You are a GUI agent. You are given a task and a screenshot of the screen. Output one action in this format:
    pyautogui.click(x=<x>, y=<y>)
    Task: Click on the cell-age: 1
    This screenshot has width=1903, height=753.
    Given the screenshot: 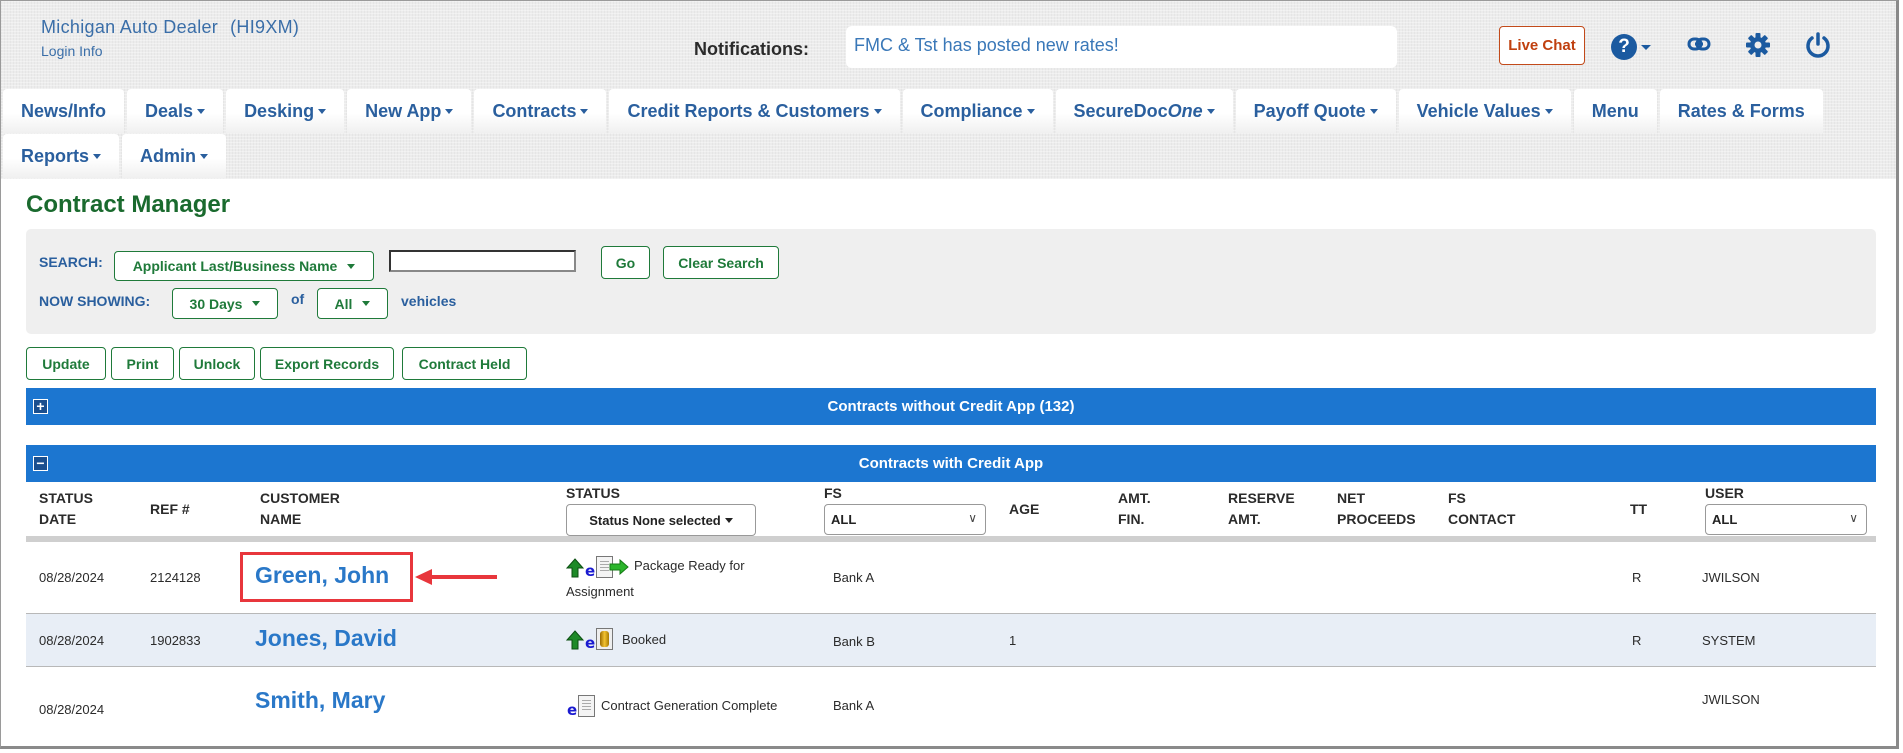 What is the action you would take?
    pyautogui.click(x=1013, y=640)
    